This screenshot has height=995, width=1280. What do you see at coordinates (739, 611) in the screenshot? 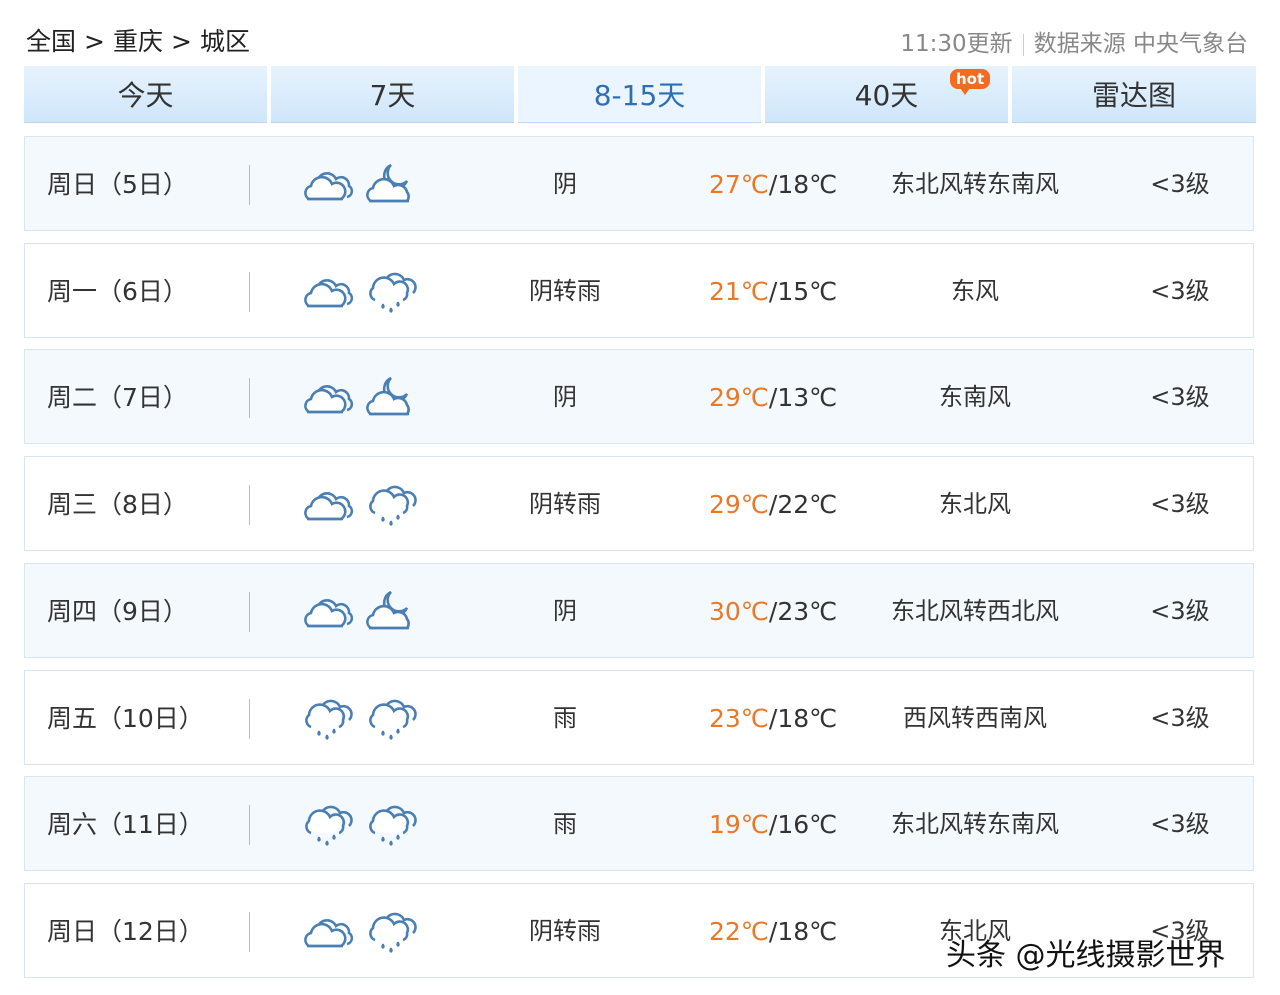
I see `high-temp: 30℃` at bounding box center [739, 611].